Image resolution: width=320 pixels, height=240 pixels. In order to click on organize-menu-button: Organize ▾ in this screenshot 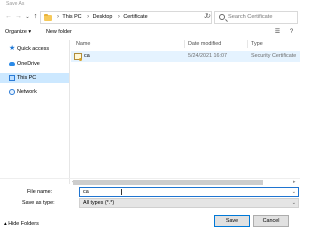, I will do `click(18, 32)`.